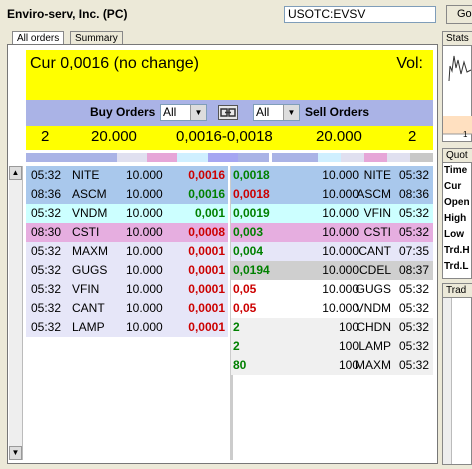 The height and width of the screenshot is (469, 472). Describe the element at coordinates (457, 202) in the screenshot. I see `quote-field-label: Open` at that location.